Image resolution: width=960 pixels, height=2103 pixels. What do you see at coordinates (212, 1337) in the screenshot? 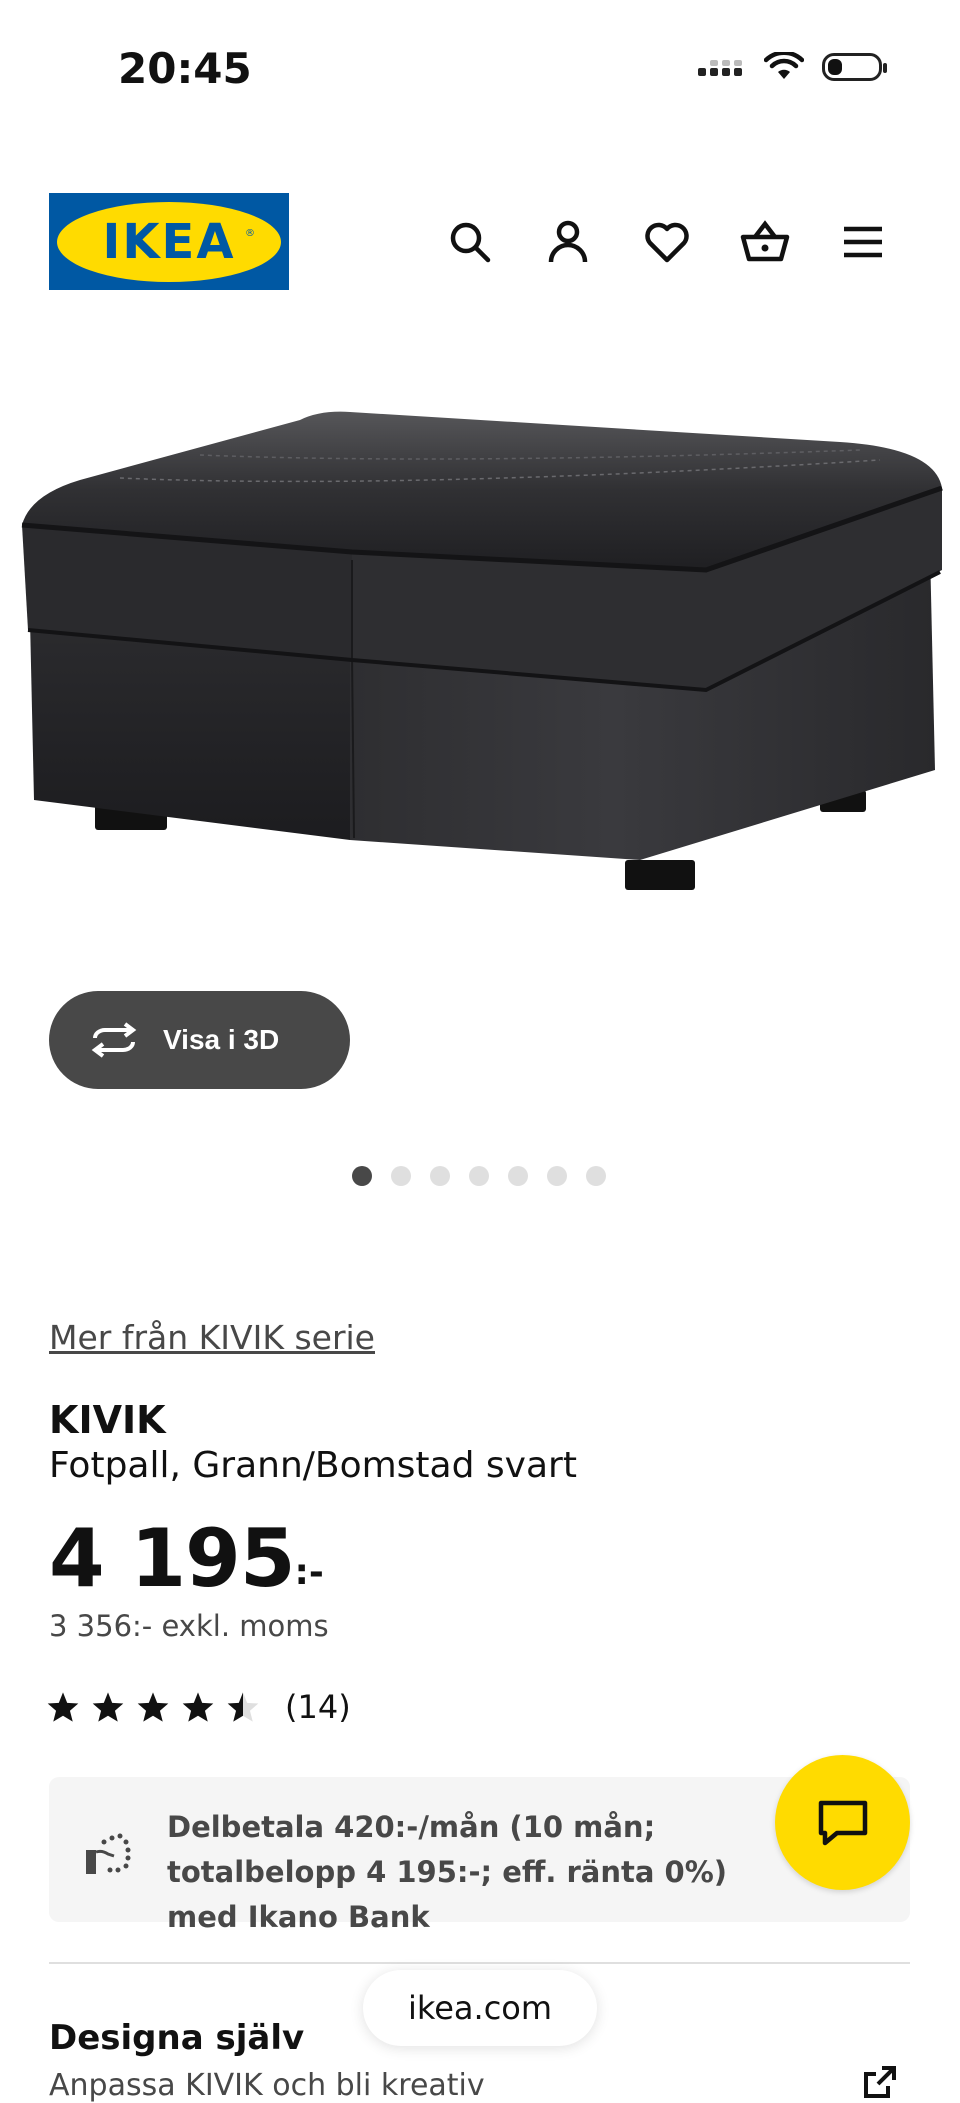
I see `series-link: Mer från KIVIK serie` at bounding box center [212, 1337].